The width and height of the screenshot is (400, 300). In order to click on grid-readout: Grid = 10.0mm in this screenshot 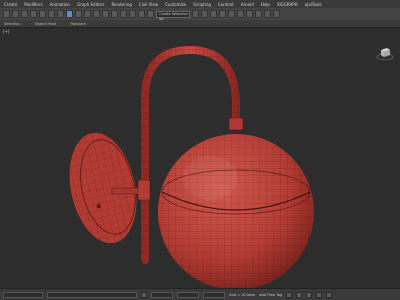, I will do `click(242, 294)`.